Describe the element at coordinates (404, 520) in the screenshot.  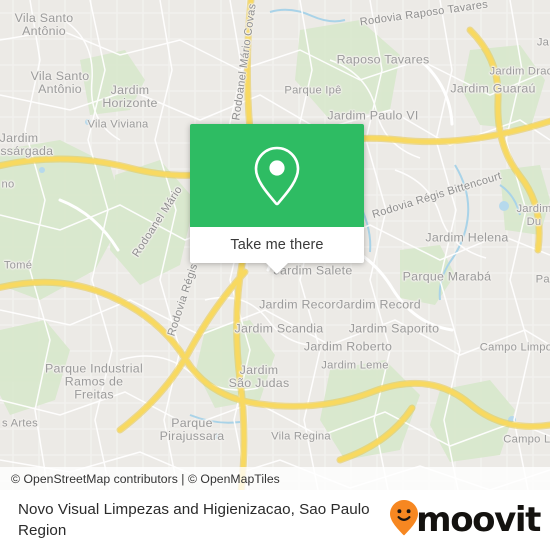
I see `moovit-pin-icon` at that location.